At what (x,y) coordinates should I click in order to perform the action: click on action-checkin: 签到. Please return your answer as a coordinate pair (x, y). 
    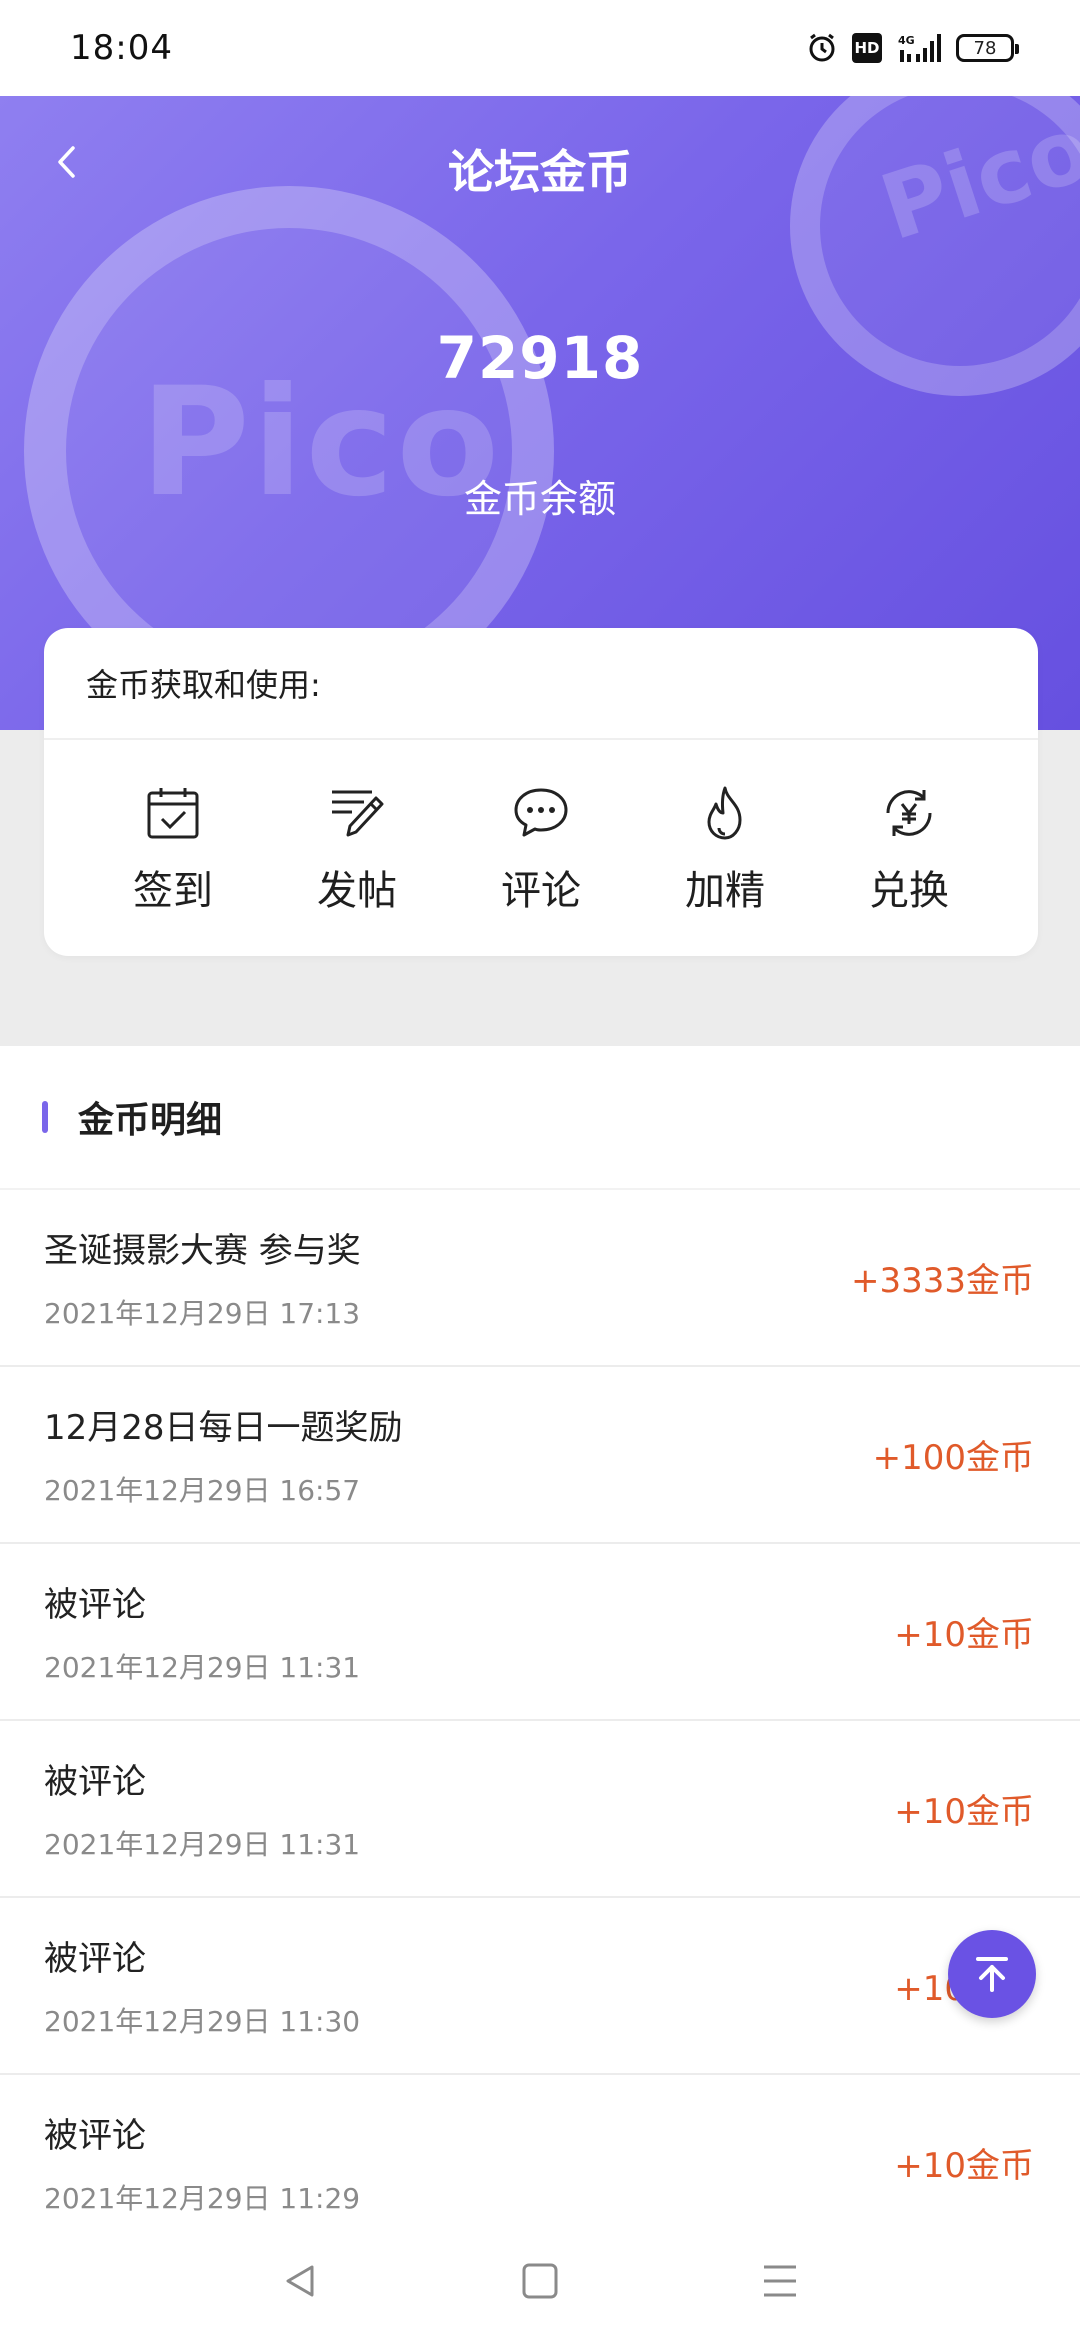
    Looking at the image, I should click on (173, 849).